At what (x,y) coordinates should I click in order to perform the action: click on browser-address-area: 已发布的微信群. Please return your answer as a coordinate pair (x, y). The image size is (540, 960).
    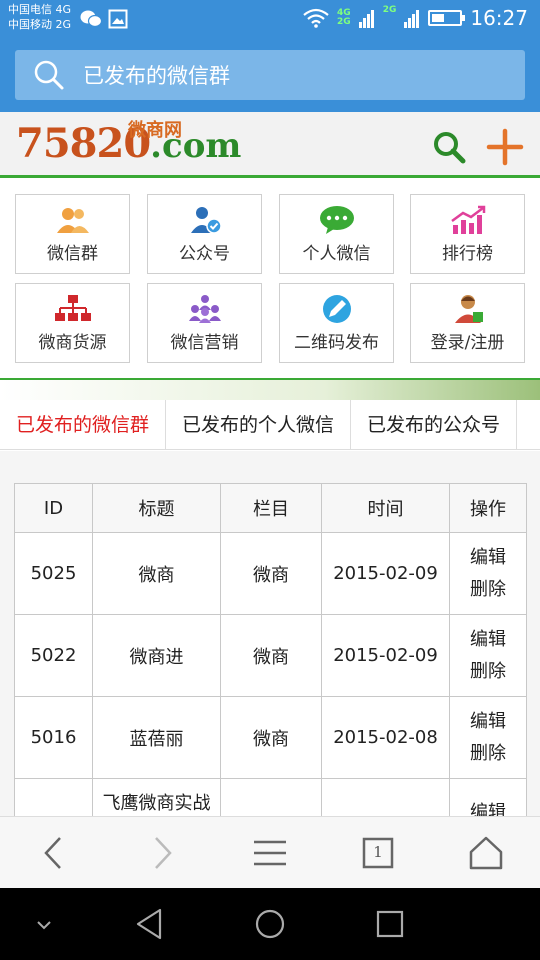
    Looking at the image, I should click on (270, 75).